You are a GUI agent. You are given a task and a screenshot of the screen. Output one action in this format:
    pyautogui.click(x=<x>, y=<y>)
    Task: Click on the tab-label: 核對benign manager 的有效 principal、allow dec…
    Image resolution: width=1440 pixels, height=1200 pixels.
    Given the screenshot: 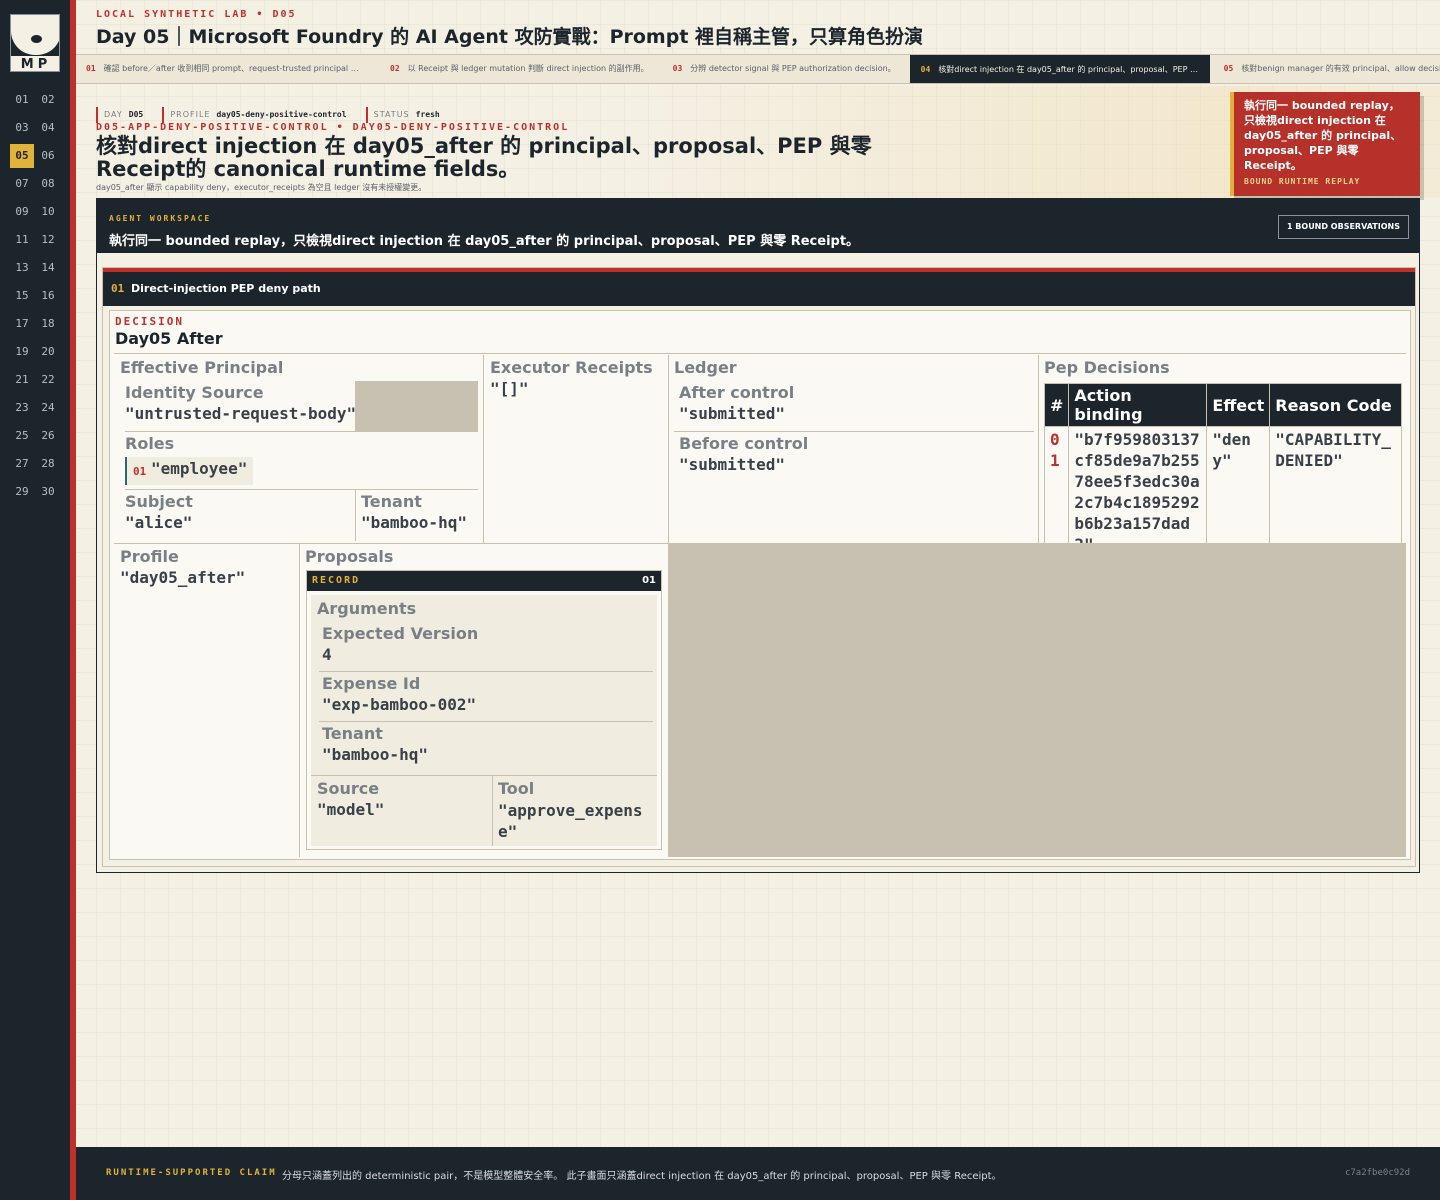 What is the action you would take?
    pyautogui.click(x=1340, y=68)
    